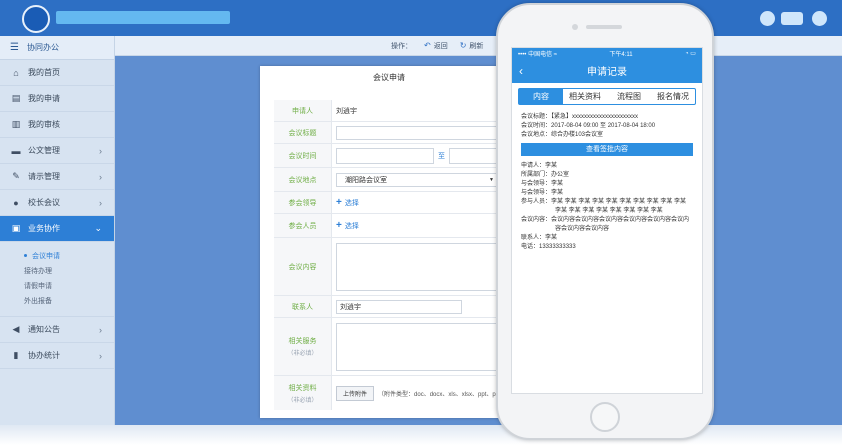  Describe the element at coordinates (44, 124) in the screenshot. I see `sidebar-item-label: 我的审核` at that location.